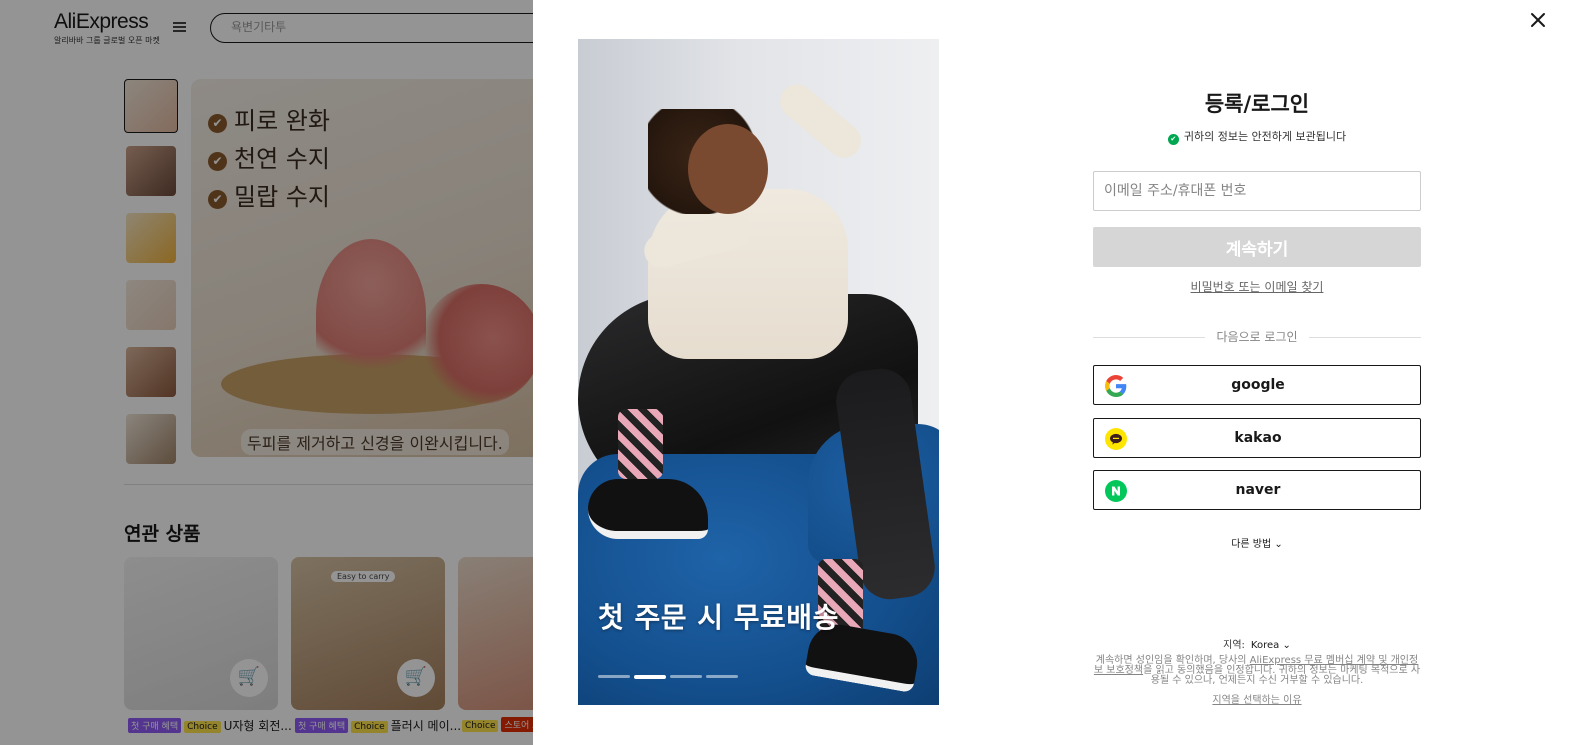  What do you see at coordinates (1257, 286) in the screenshot?
I see `forgot-password-link: 비밀번호 또는 이메일 찾기` at bounding box center [1257, 286].